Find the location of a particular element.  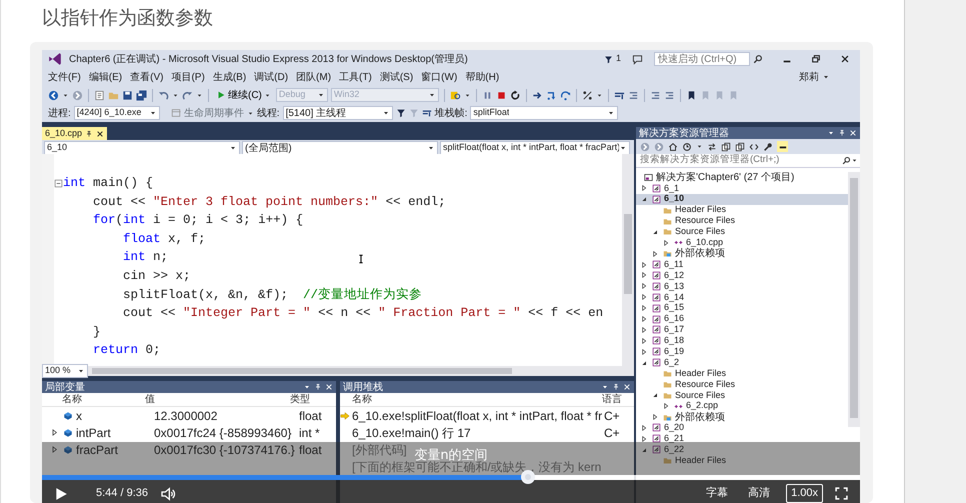

process-dropdown: [4240] 6_10.exe is located at coordinates (117, 113).